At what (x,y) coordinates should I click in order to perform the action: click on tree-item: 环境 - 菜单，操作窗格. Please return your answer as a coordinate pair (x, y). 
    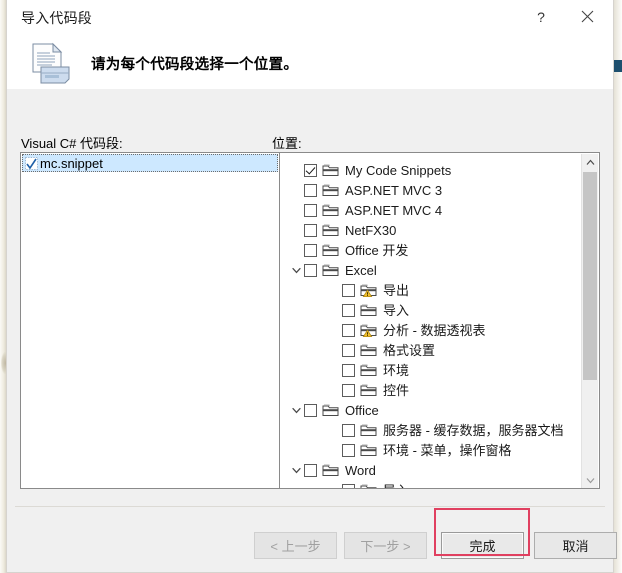
    Looking at the image, I should click on (431, 450).